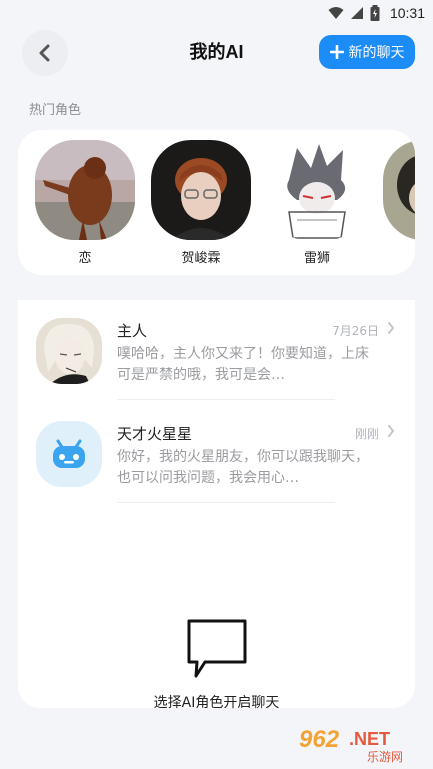 The width and height of the screenshot is (433, 769). I want to click on wifi-icon, so click(336, 13).